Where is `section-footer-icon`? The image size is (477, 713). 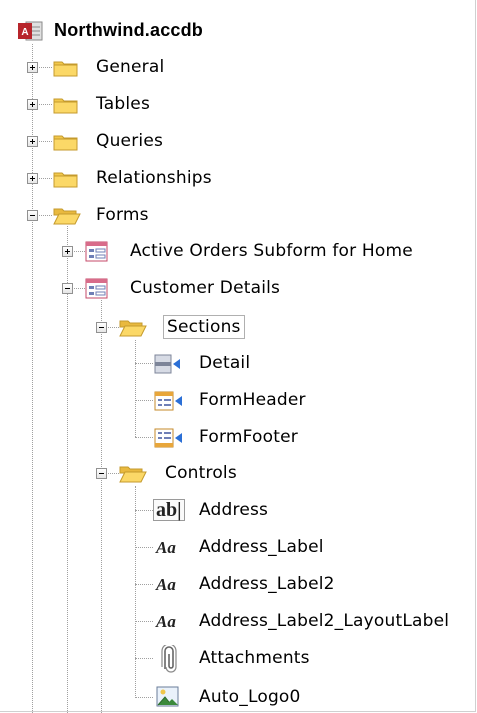 section-footer-icon is located at coordinates (168, 438).